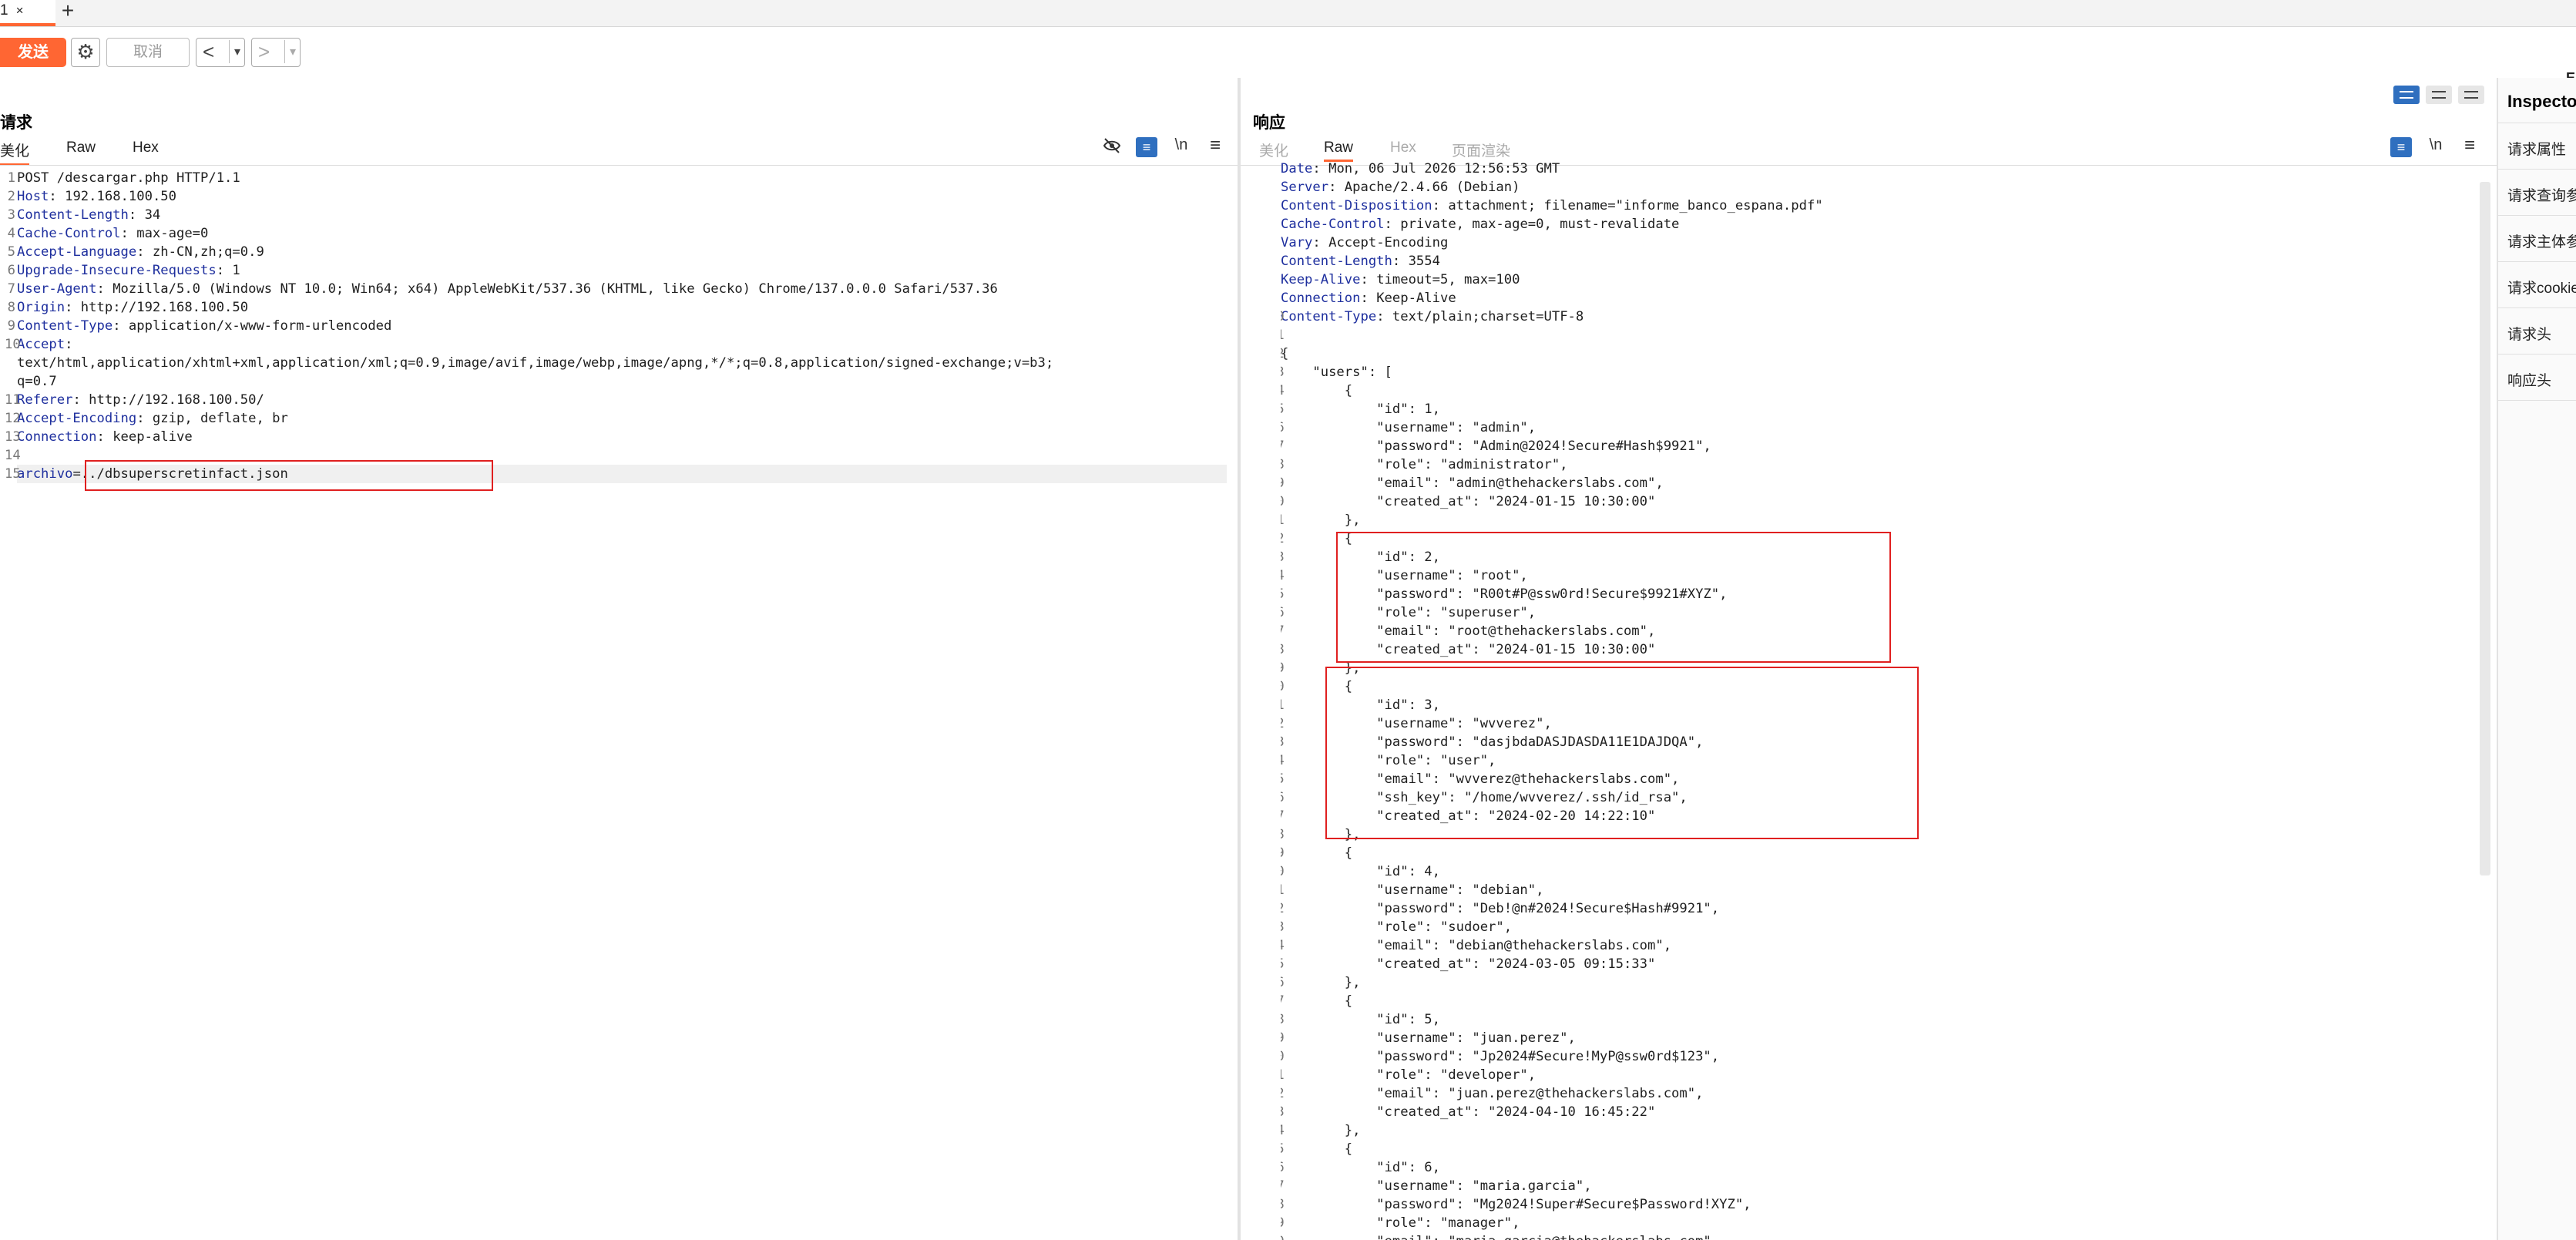 The width and height of the screenshot is (2576, 1240). What do you see at coordinates (2541, 287) in the screenshot?
I see `inspector-request-cookies: 请求cookie` at bounding box center [2541, 287].